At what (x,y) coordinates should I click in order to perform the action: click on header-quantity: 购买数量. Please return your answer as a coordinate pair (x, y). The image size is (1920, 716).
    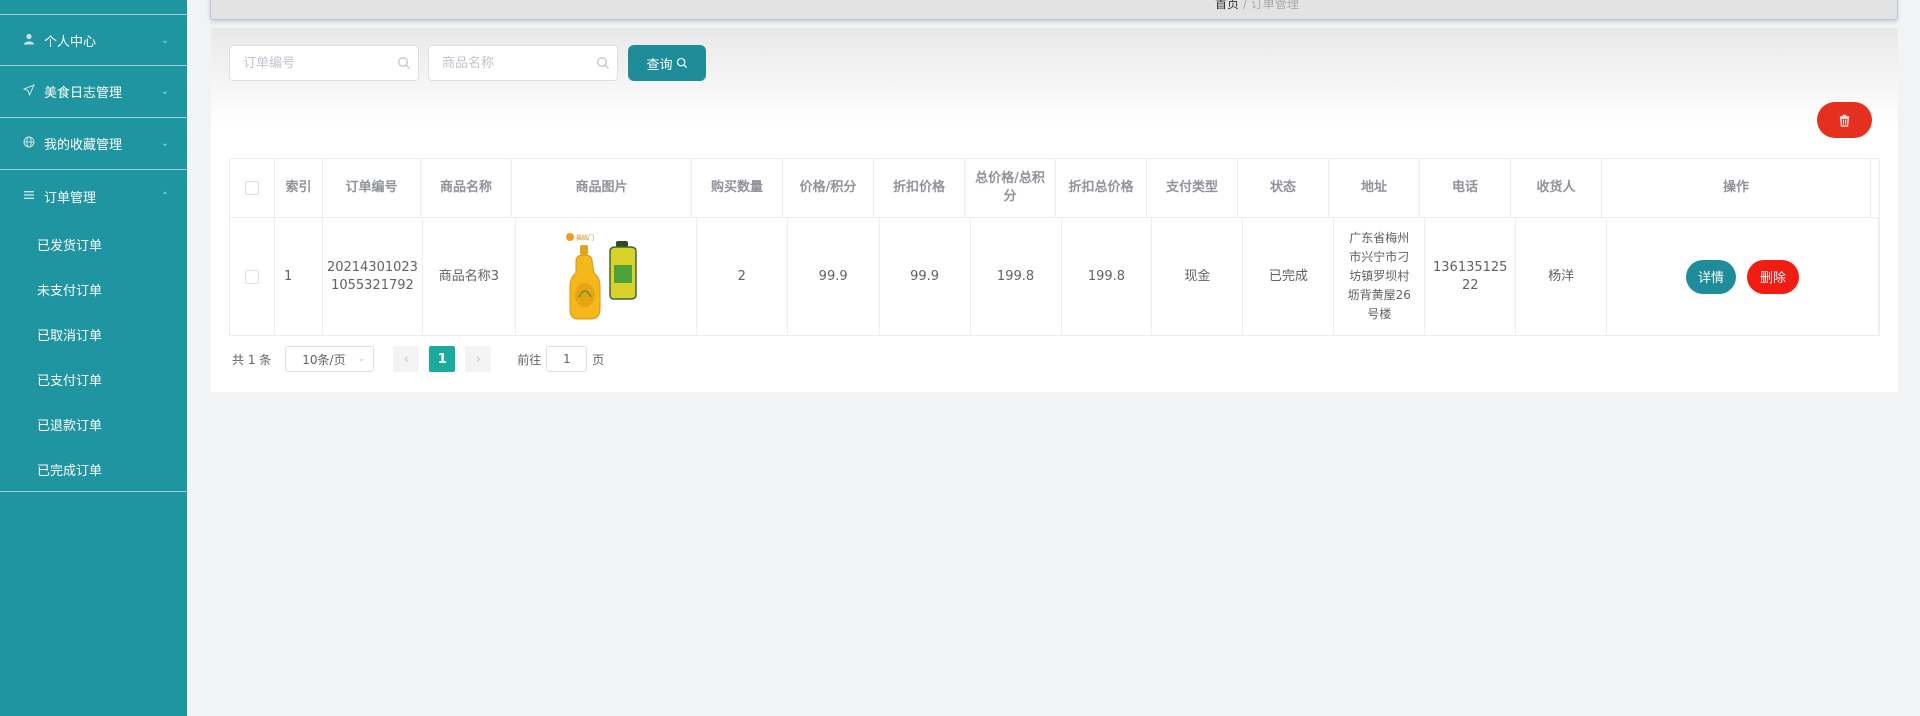
    Looking at the image, I should click on (737, 188).